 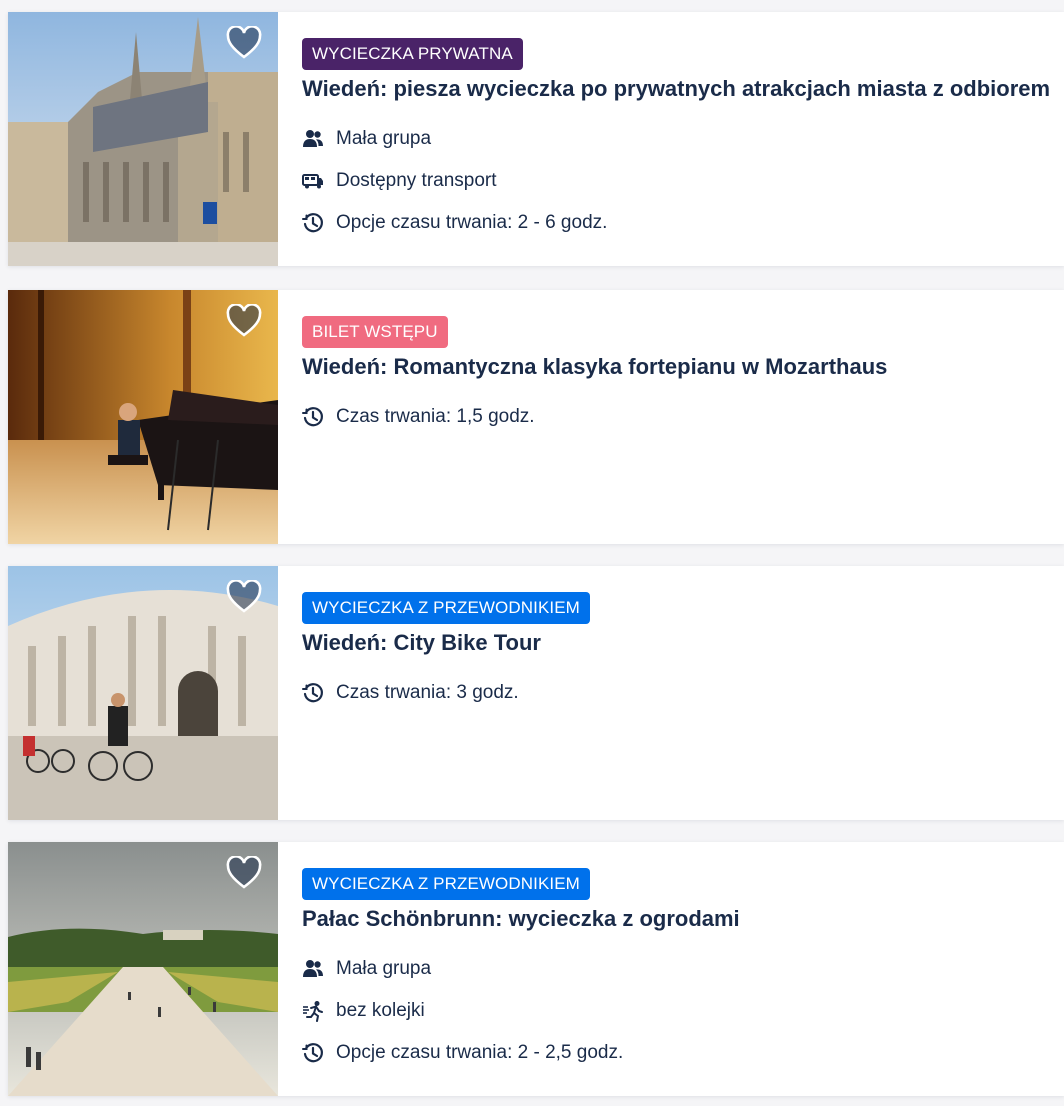 I want to click on feature-list: Czas trwania: 1,5 godz., so click(x=683, y=417).